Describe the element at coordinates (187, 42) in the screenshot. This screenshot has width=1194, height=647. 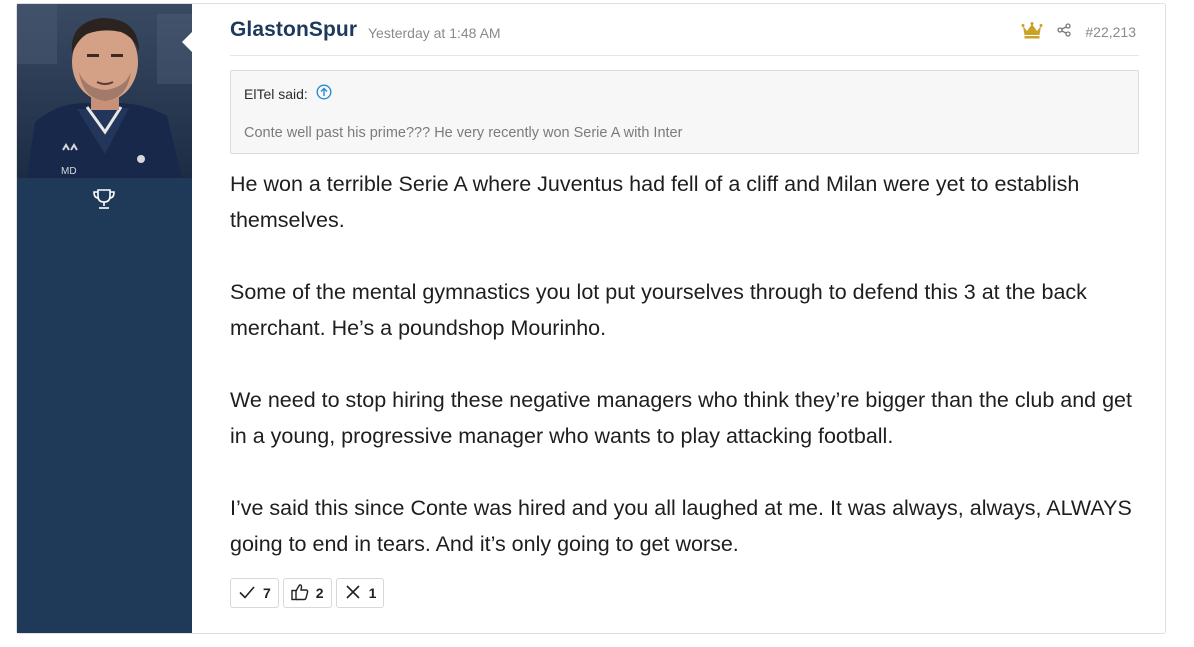
I see `avatar-pointer` at that location.